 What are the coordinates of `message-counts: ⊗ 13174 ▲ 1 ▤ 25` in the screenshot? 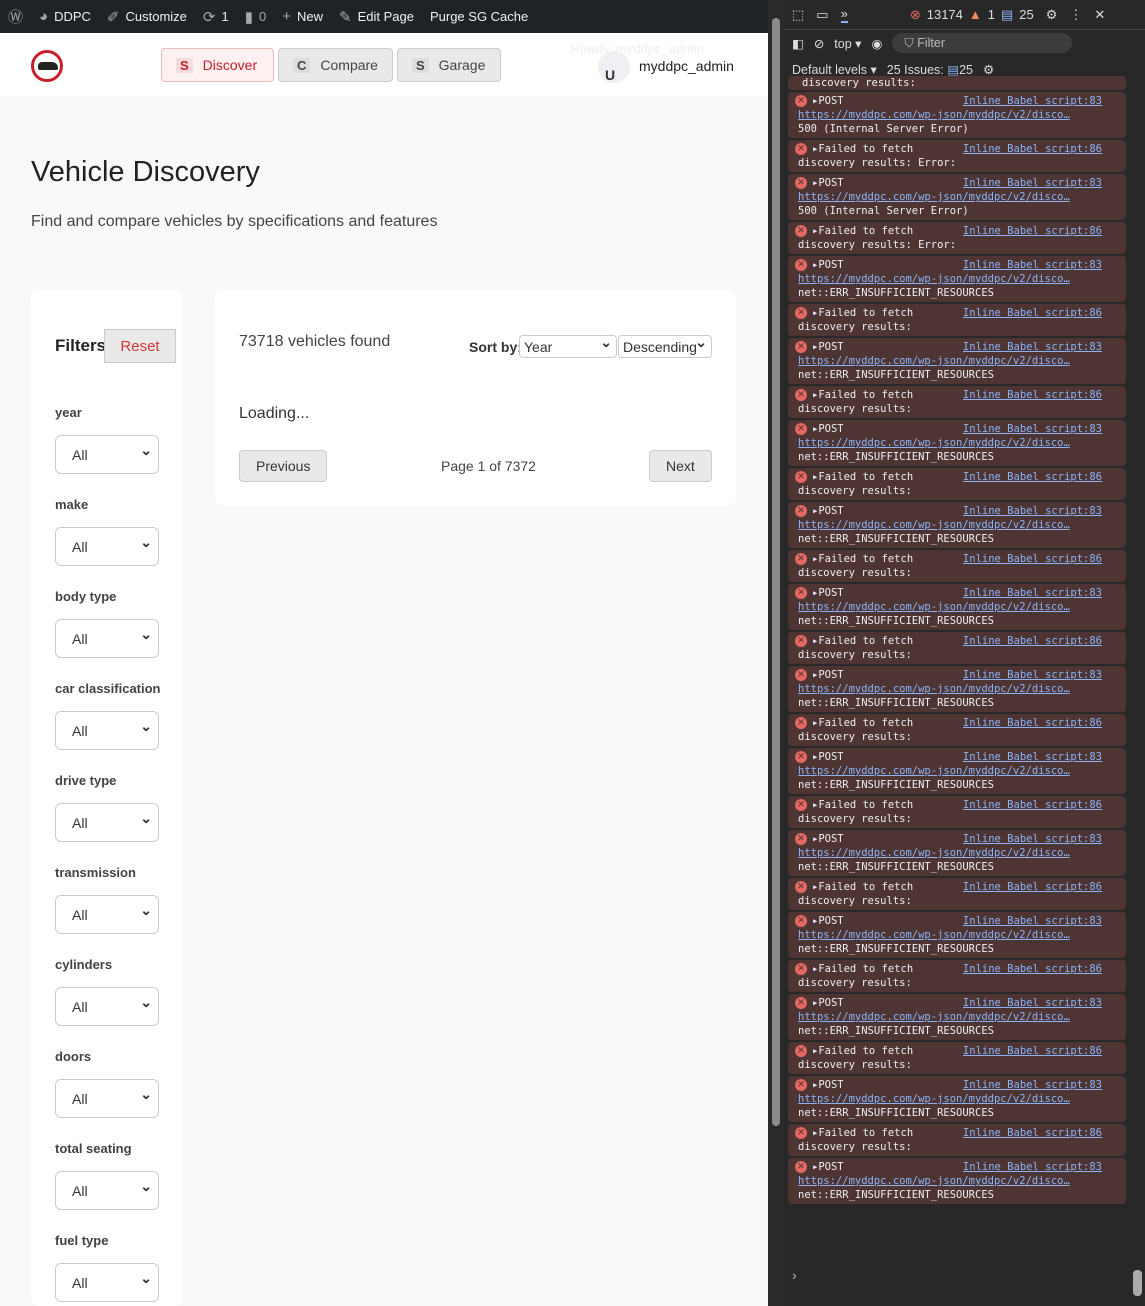 It's located at (972, 15).